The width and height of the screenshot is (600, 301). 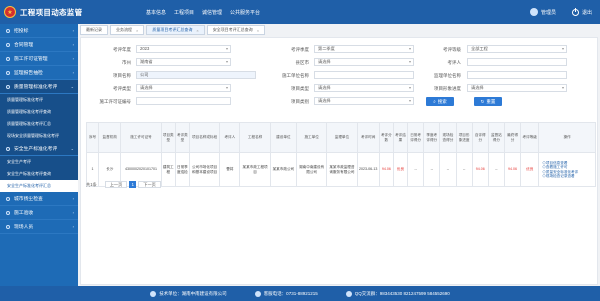 What do you see at coordinates (434, 101) in the screenshot?
I see `search-icon: ⌕` at bounding box center [434, 101].